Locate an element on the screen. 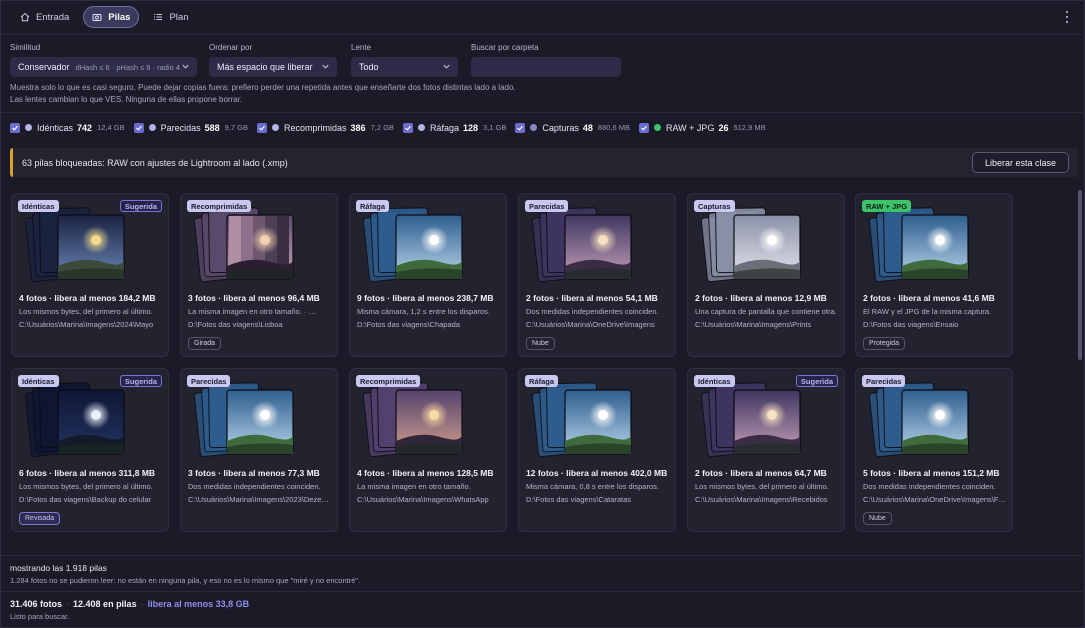  suggested-badge: Sugerida is located at coordinates (140, 381).